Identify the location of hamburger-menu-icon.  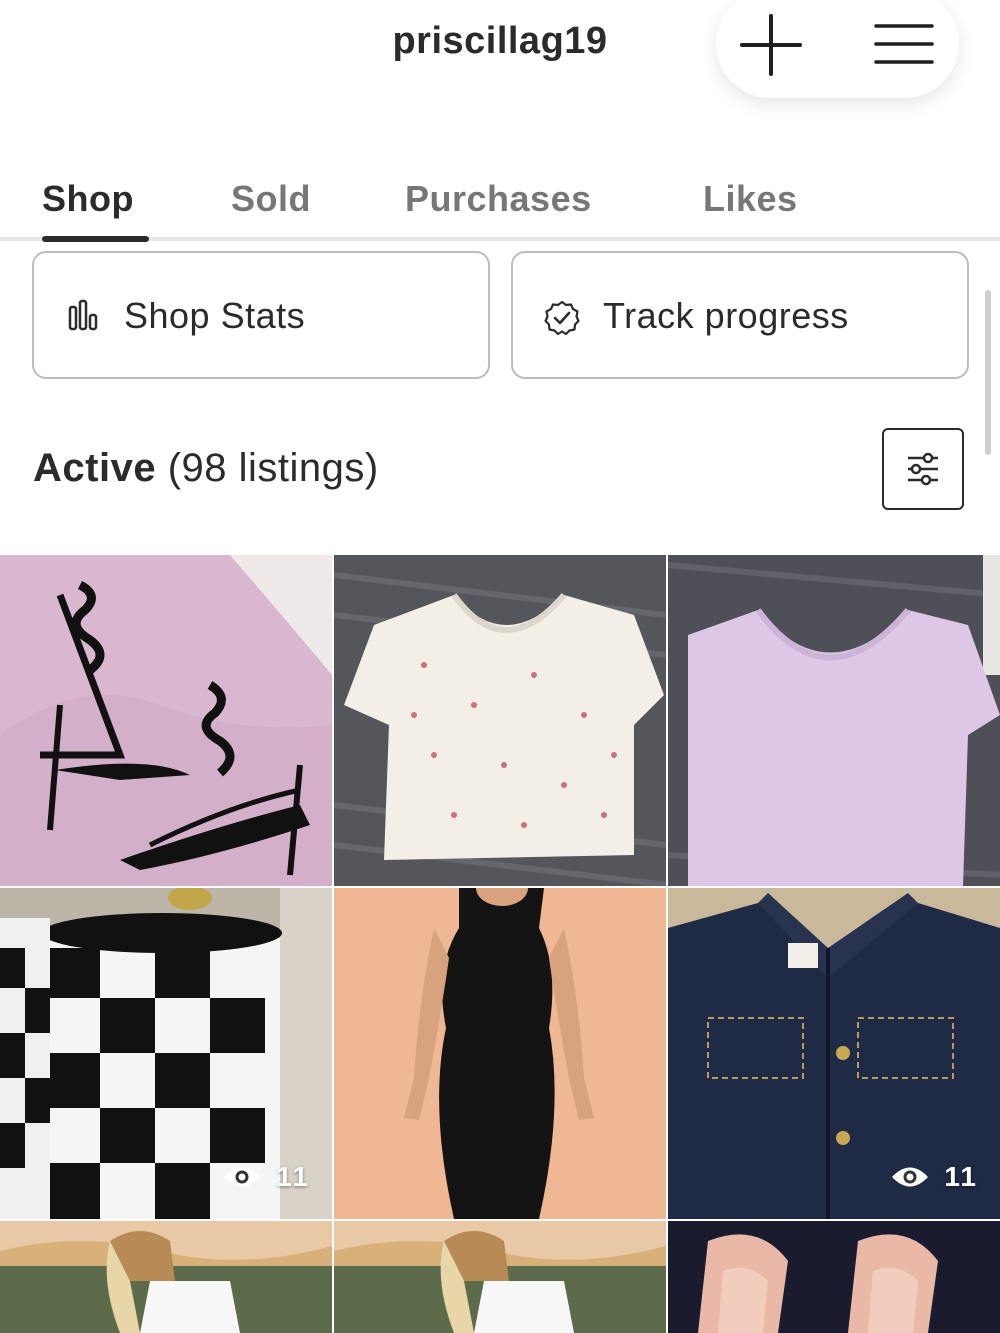
(904, 44).